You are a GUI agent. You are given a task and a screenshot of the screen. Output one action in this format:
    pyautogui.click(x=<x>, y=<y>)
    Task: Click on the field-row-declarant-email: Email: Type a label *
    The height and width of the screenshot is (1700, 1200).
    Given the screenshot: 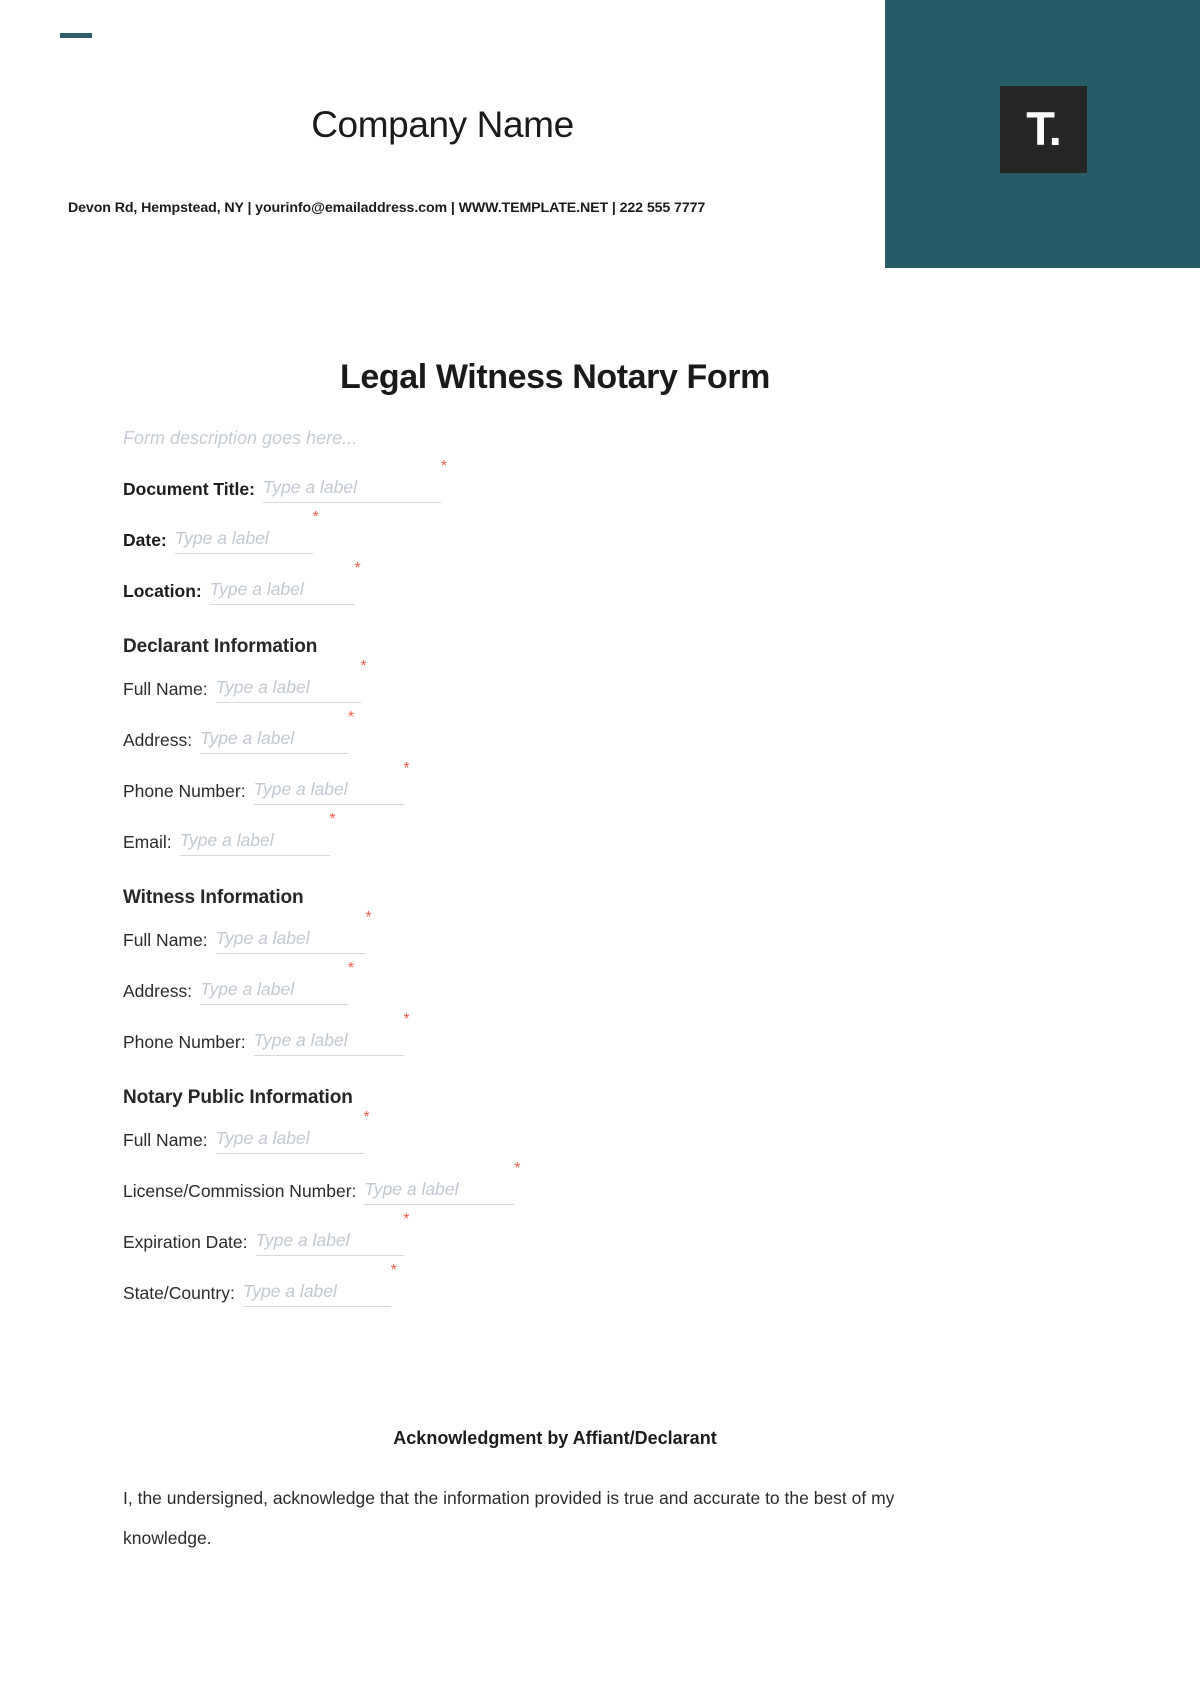 What is the action you would take?
    pyautogui.click(x=603, y=834)
    